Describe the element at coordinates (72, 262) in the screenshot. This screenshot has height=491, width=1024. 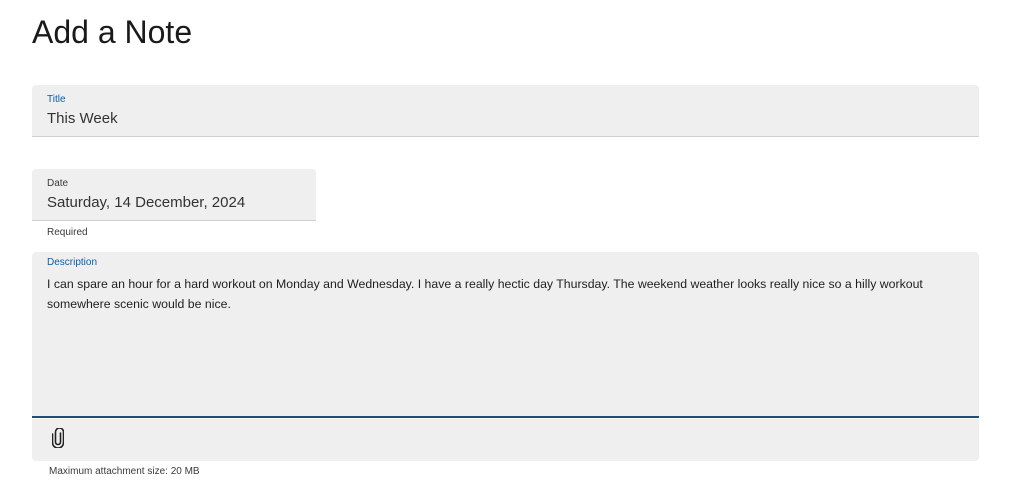
I see `description-field-label: Description` at that location.